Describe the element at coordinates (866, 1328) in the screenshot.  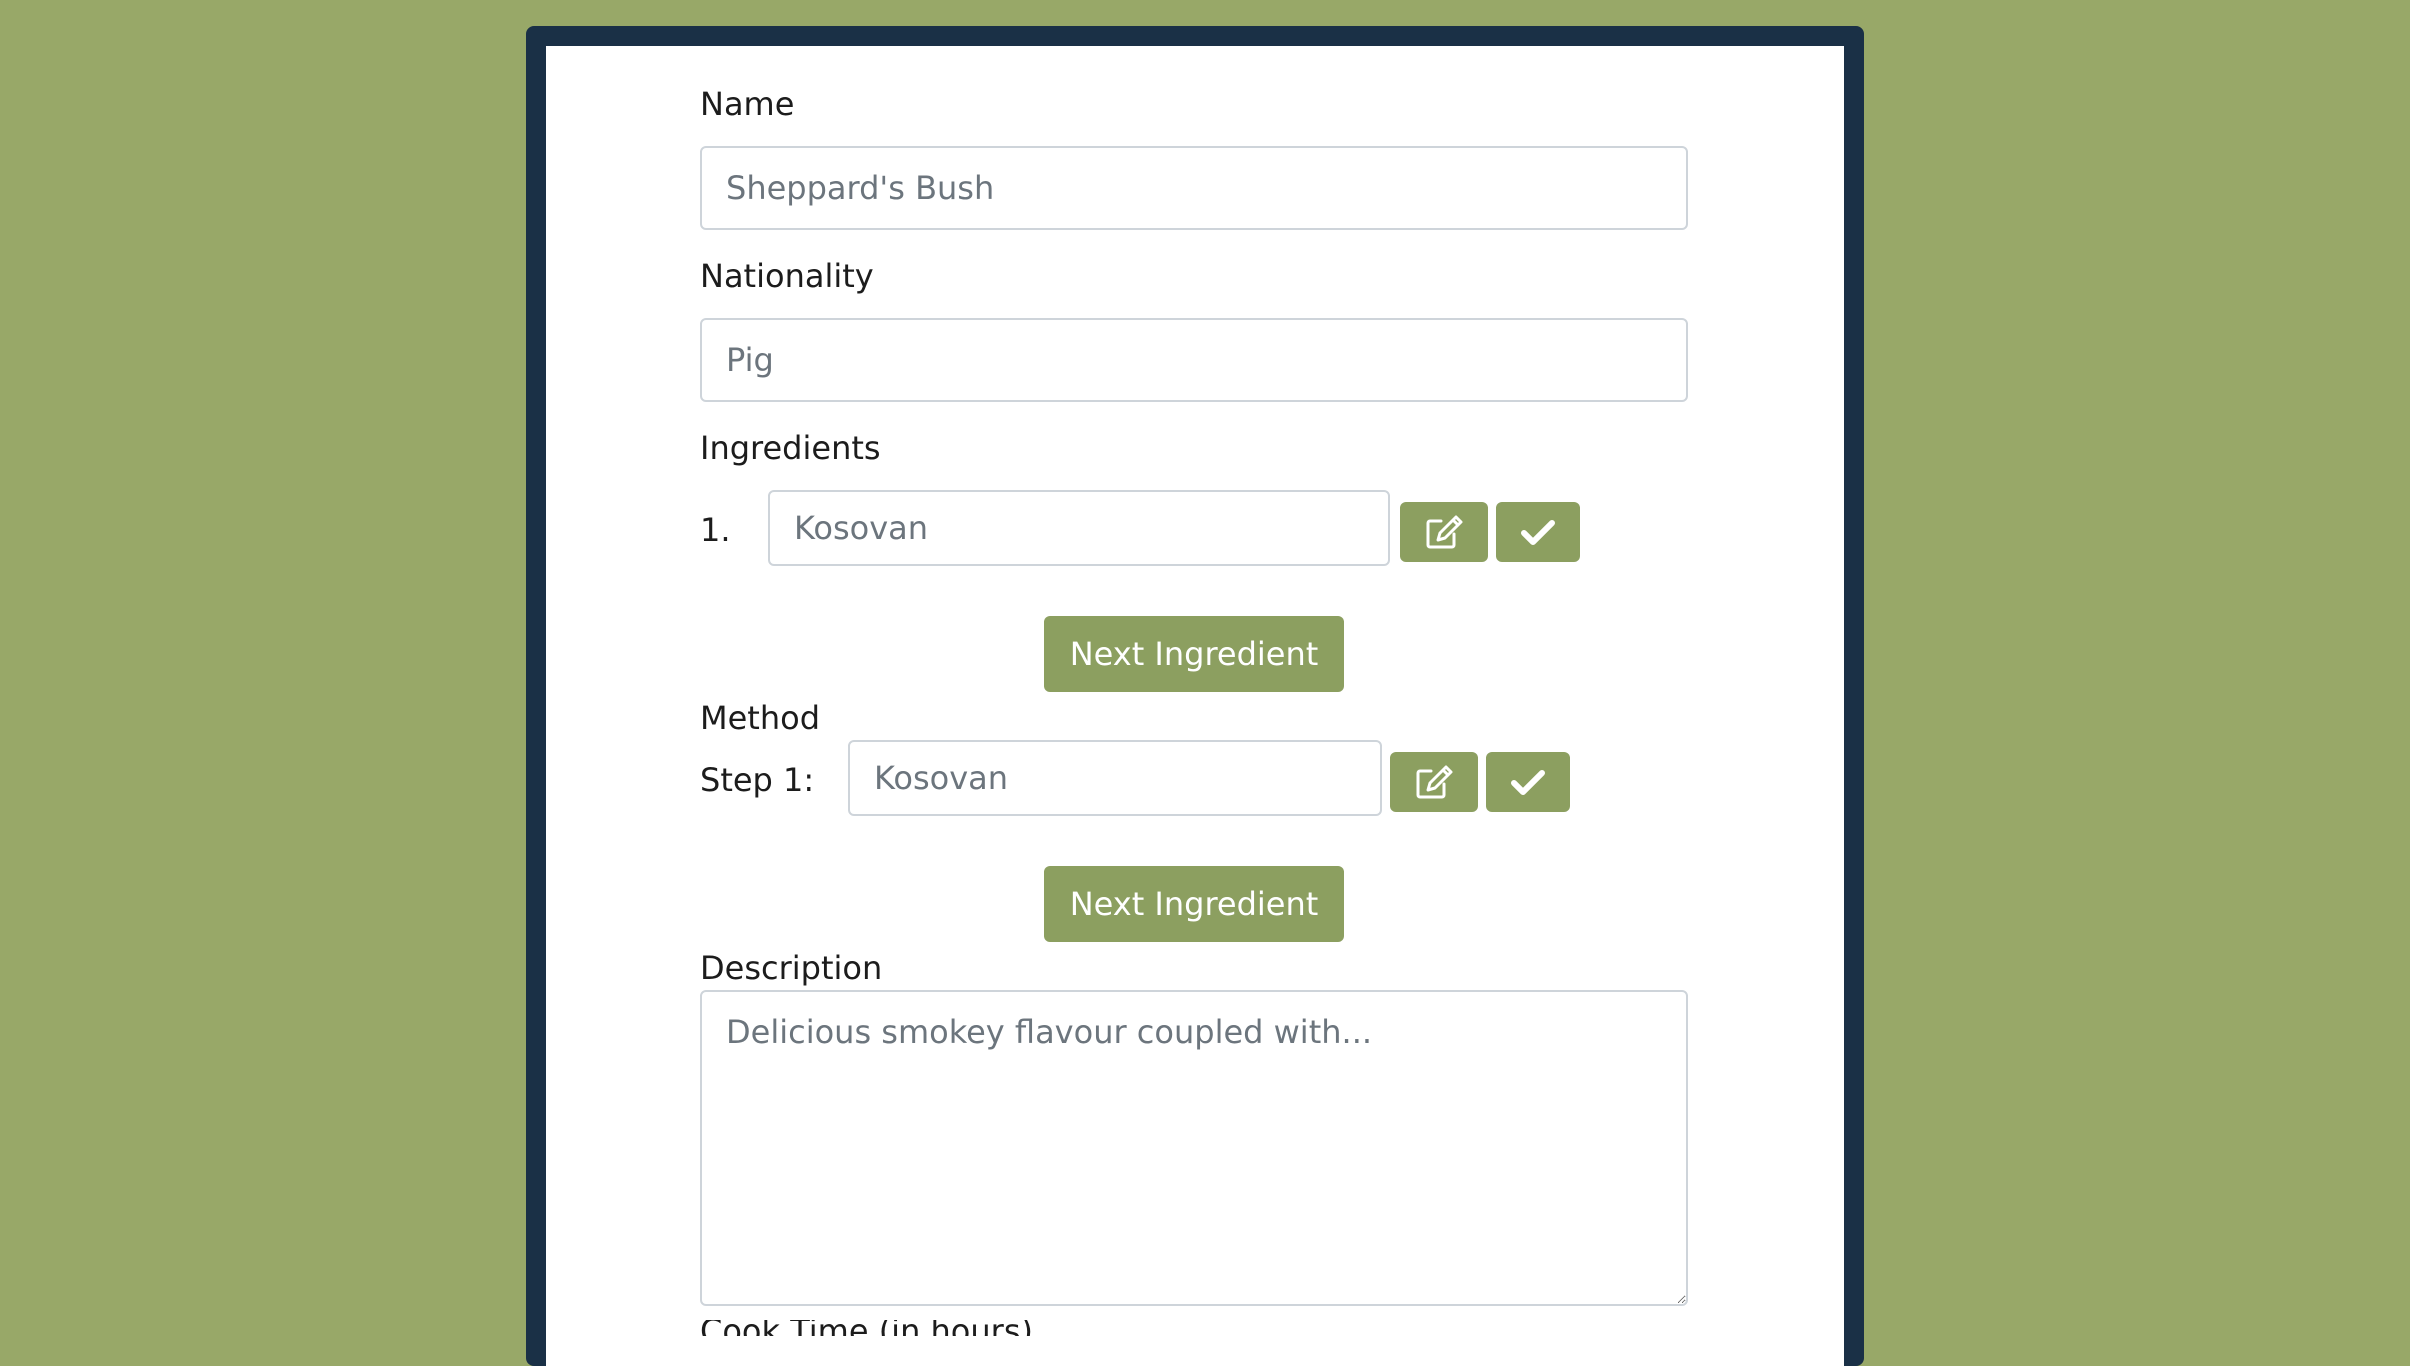
I see `cook-time-label: Cook Time (in hours)` at that location.